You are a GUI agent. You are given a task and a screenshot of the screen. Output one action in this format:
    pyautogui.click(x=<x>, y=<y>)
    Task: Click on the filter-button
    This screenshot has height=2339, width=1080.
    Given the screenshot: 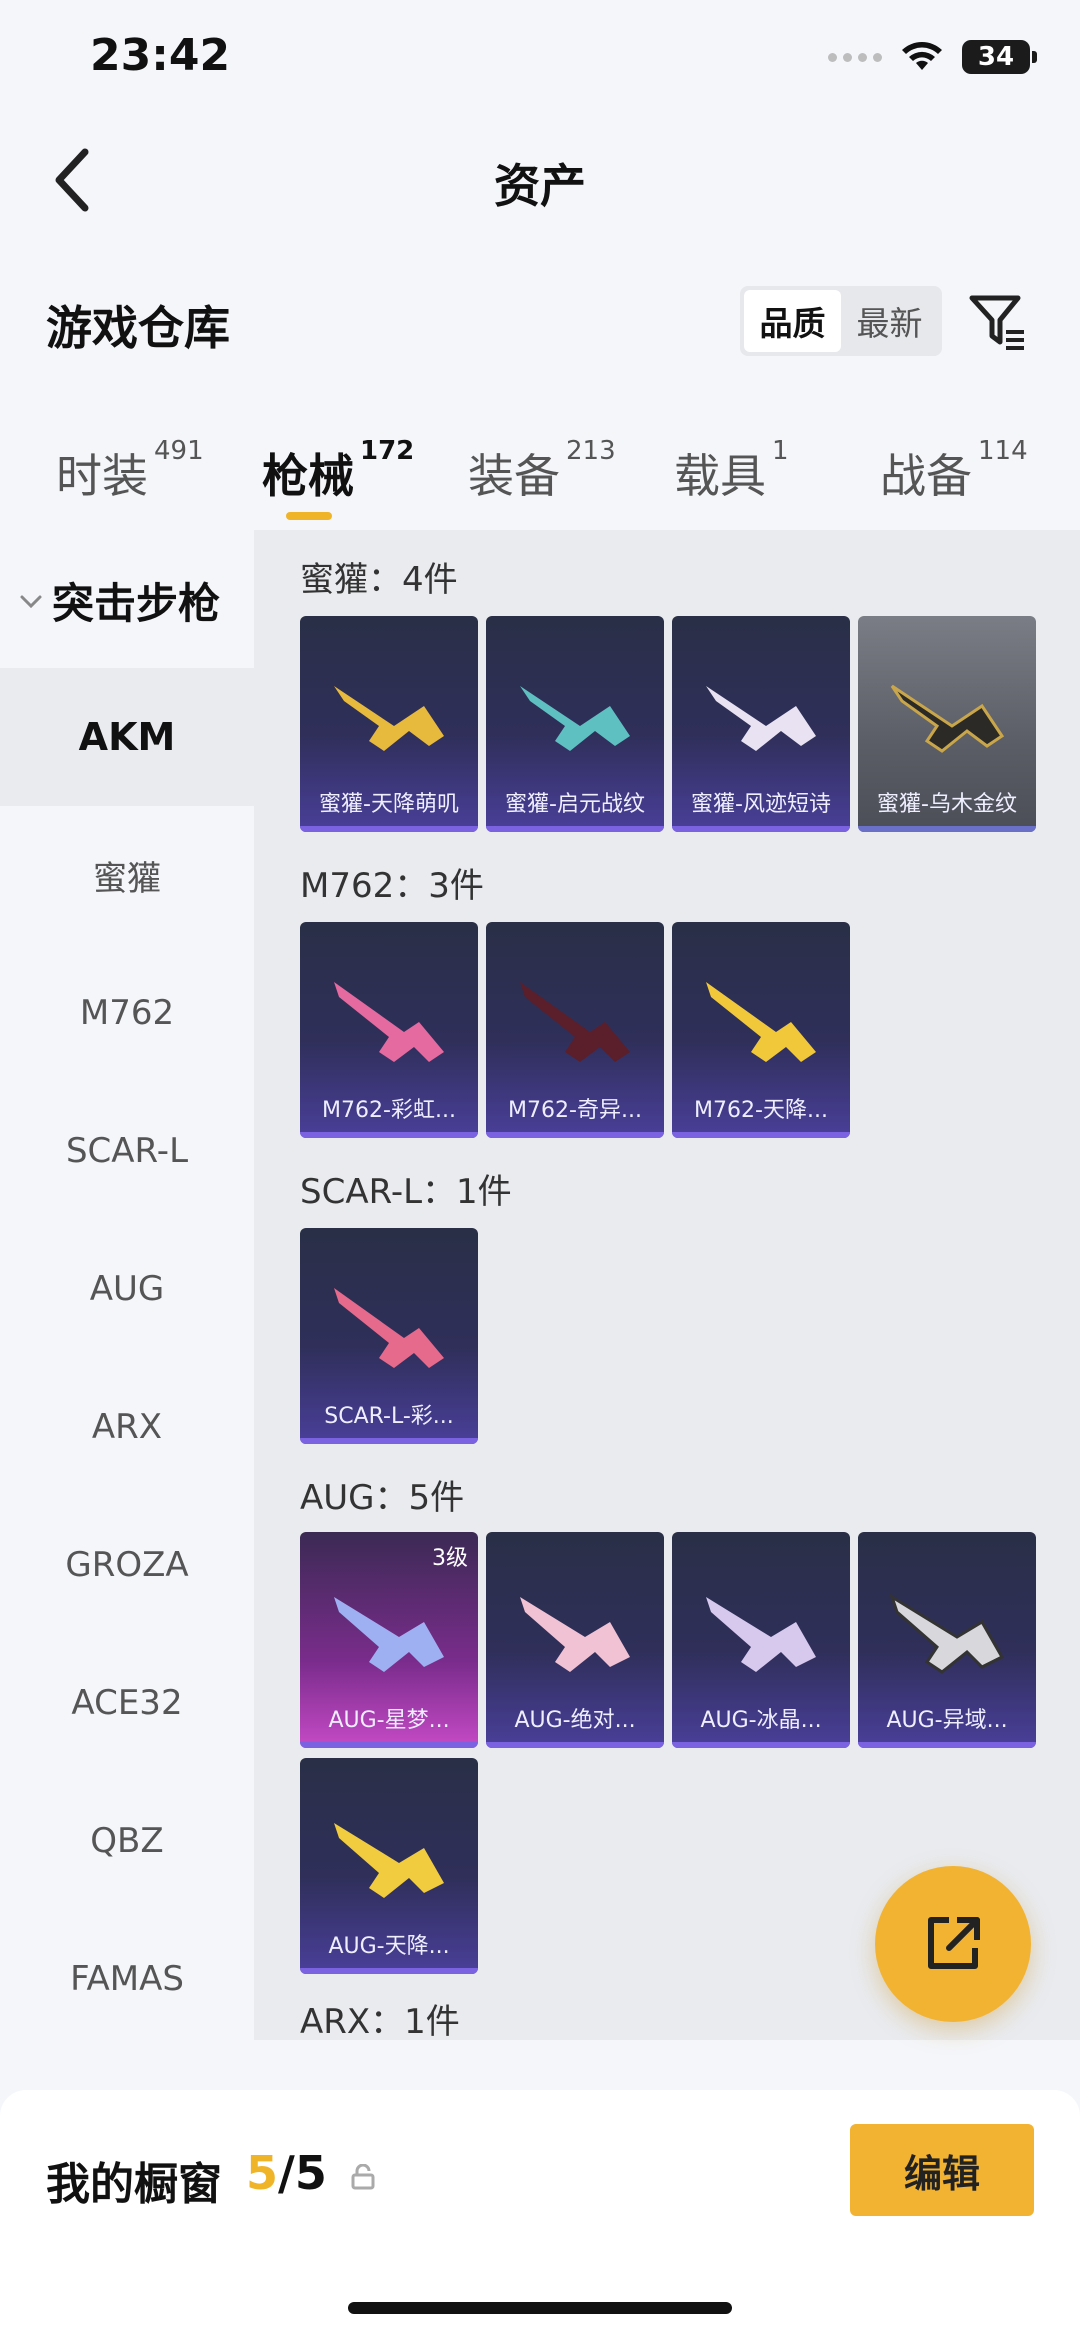 What is the action you would take?
    pyautogui.click(x=998, y=322)
    